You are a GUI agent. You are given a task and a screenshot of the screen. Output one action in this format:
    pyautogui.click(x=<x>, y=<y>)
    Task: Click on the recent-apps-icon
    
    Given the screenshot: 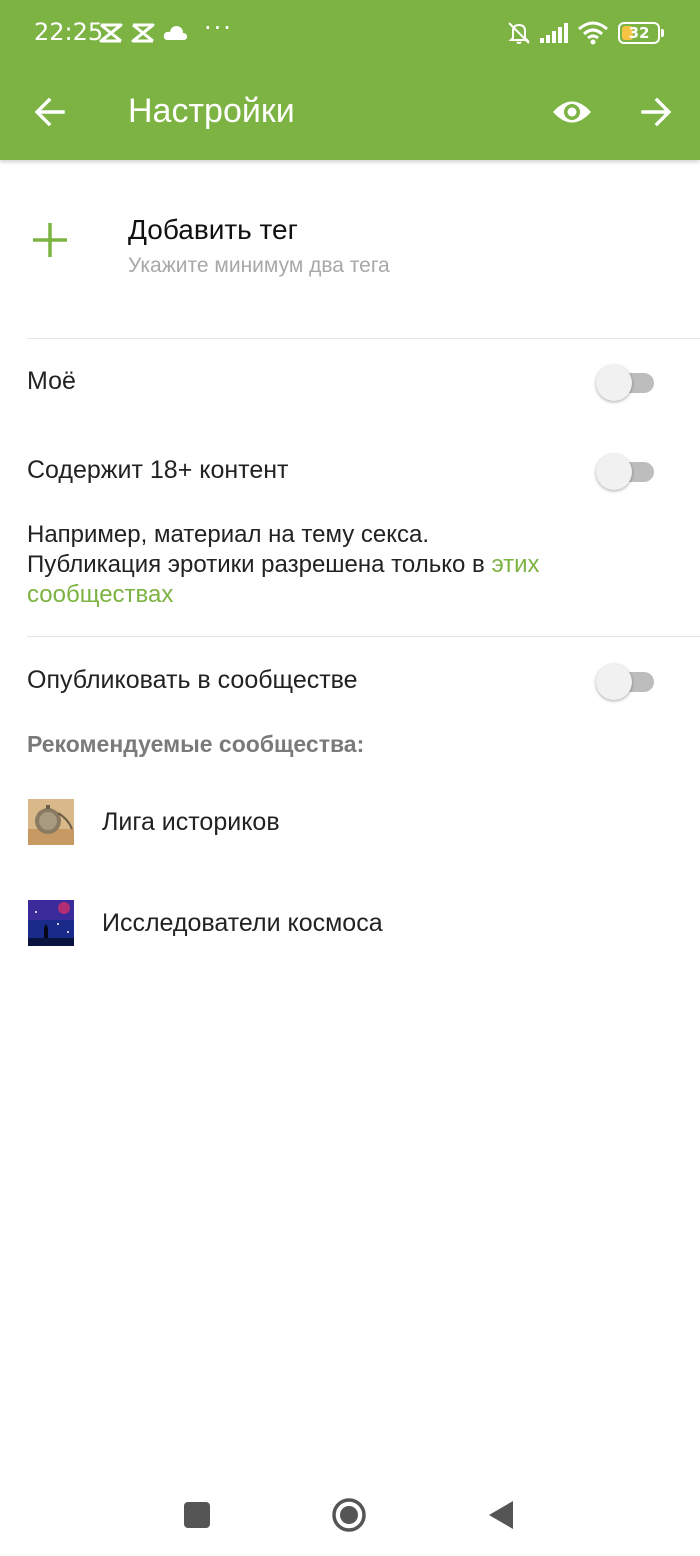 What is the action you would take?
    pyautogui.click(x=197, y=1515)
    